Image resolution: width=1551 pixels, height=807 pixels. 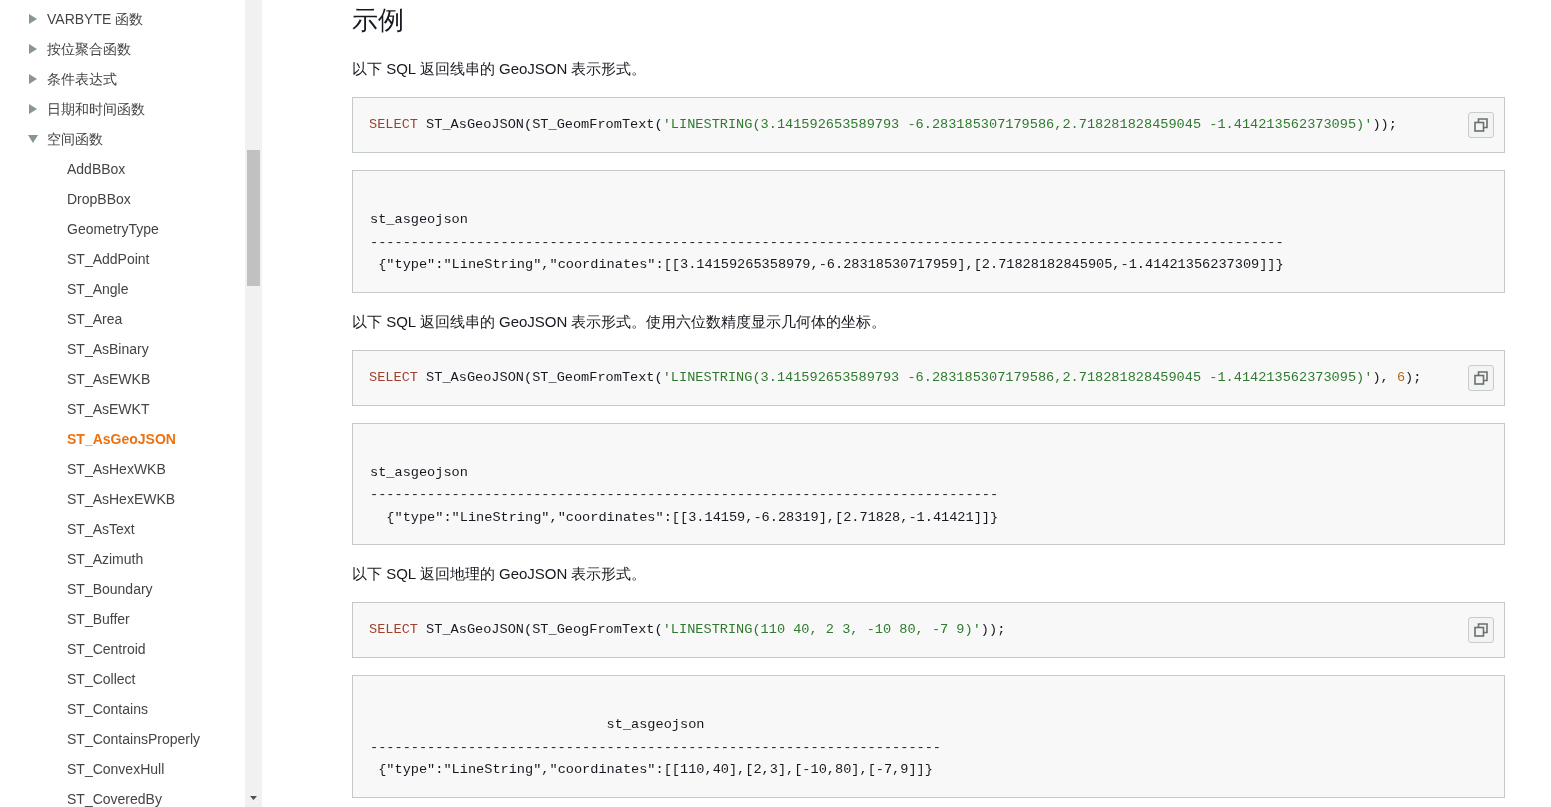 I want to click on sql-code-line: SELECT ST_AsGeoJSON(ST_GeomFromText('LINESTRING(3.141592653589793 -6.283185307179586,2.718281828459045 -1.414213562373095)'));, so click(x=883, y=125).